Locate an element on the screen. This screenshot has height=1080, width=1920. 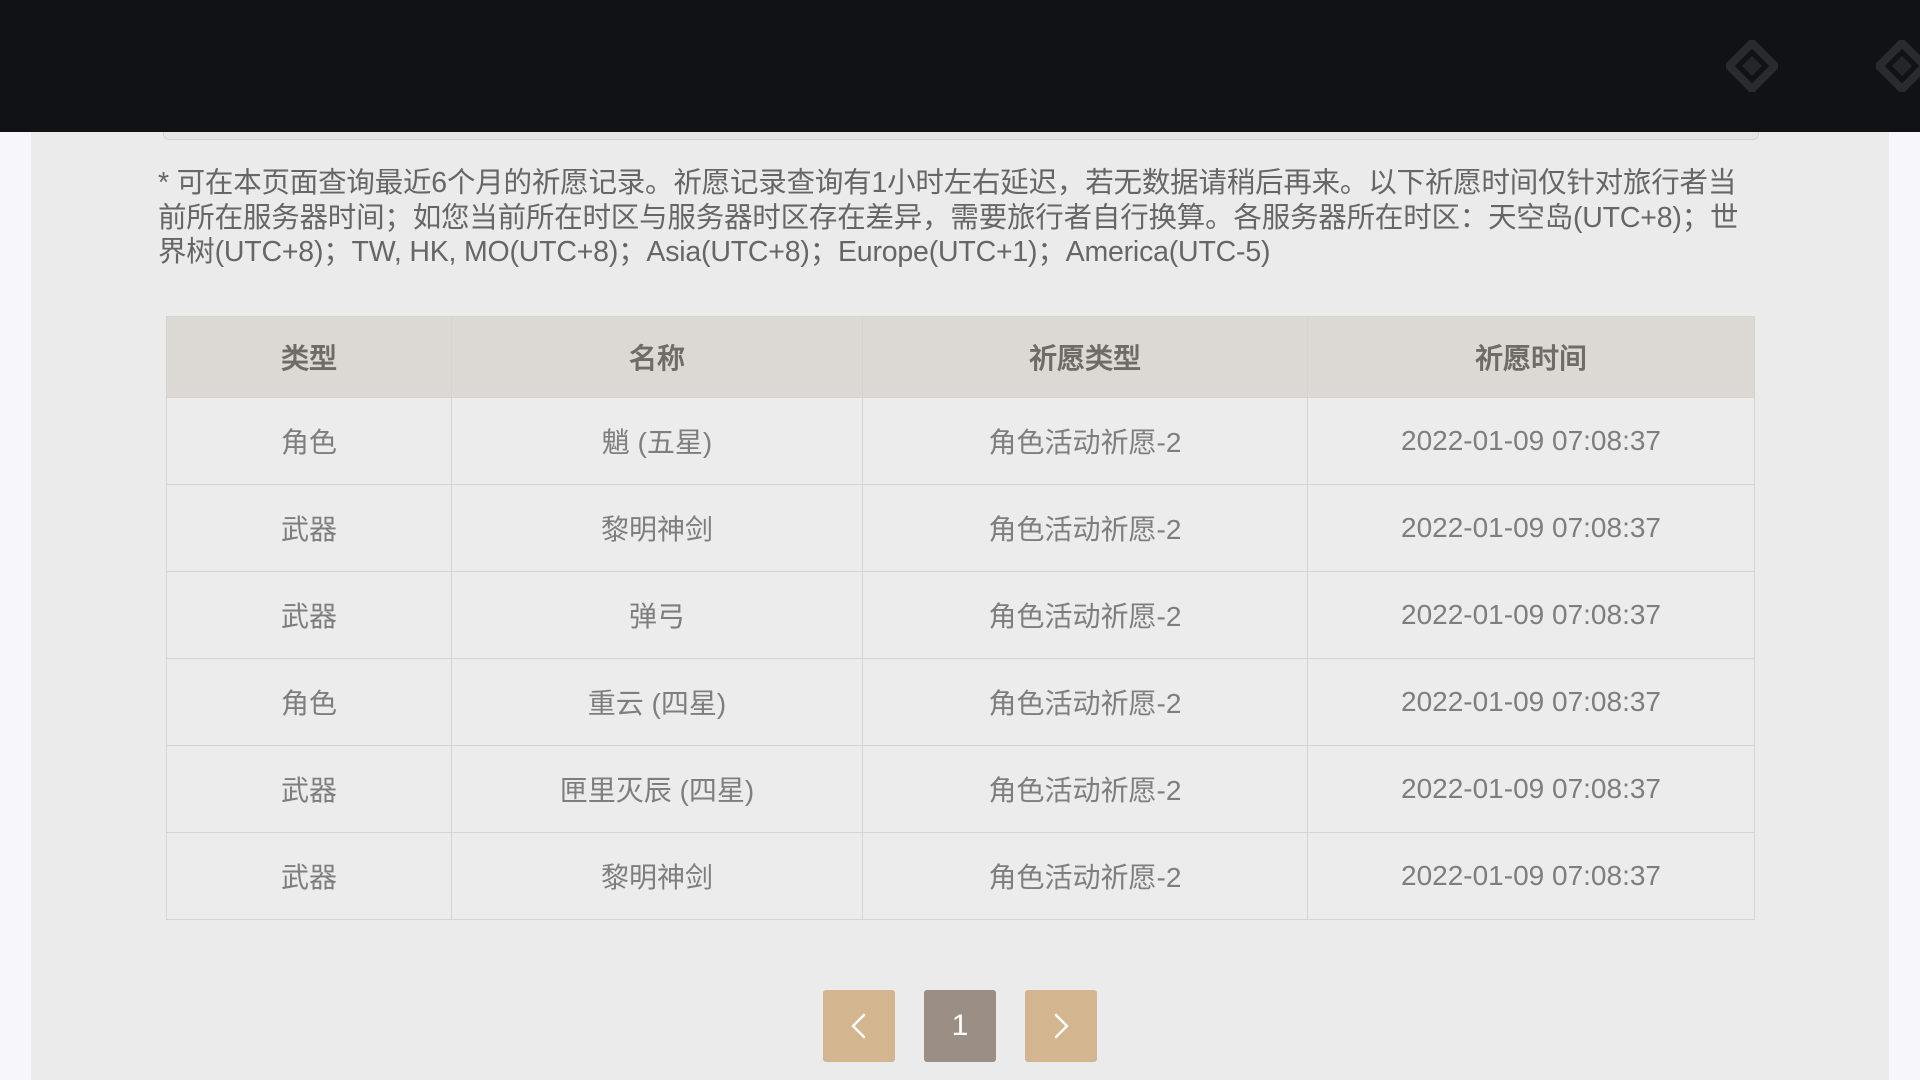
page-number-button: 1 is located at coordinates (960, 1026).